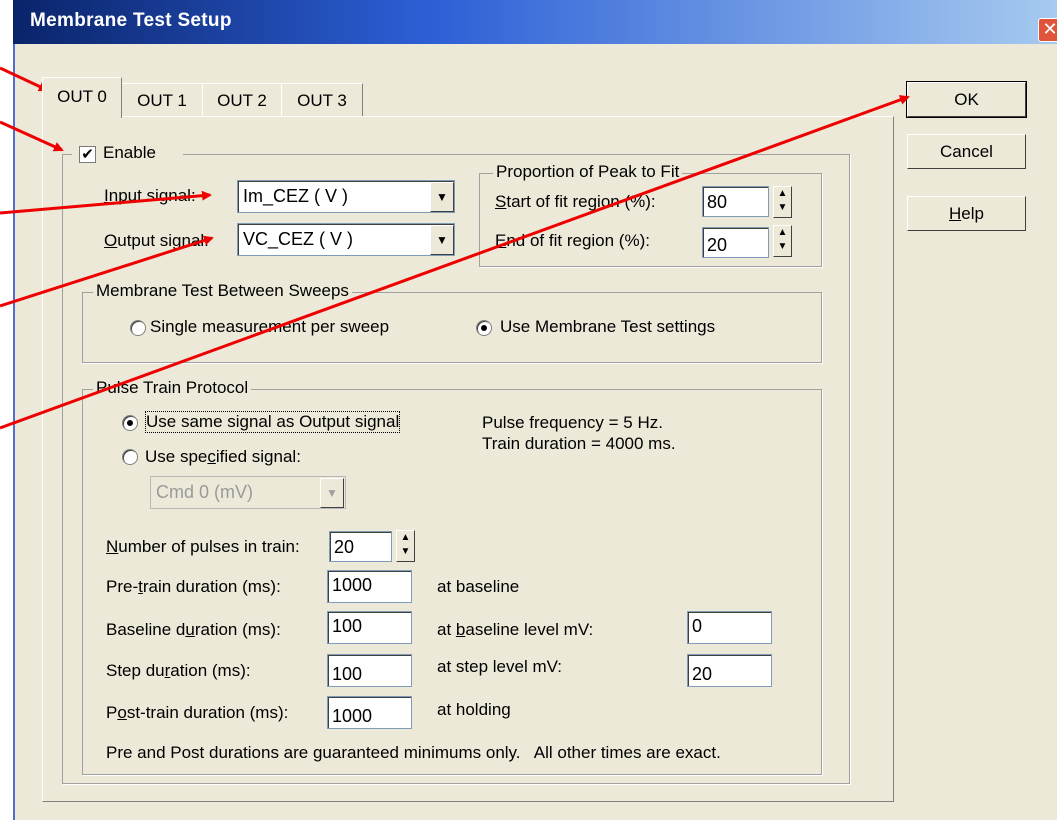 Image resolution: width=1057 pixels, height=820 pixels. I want to click on arrow-to-output-signal, so click(107, 271).